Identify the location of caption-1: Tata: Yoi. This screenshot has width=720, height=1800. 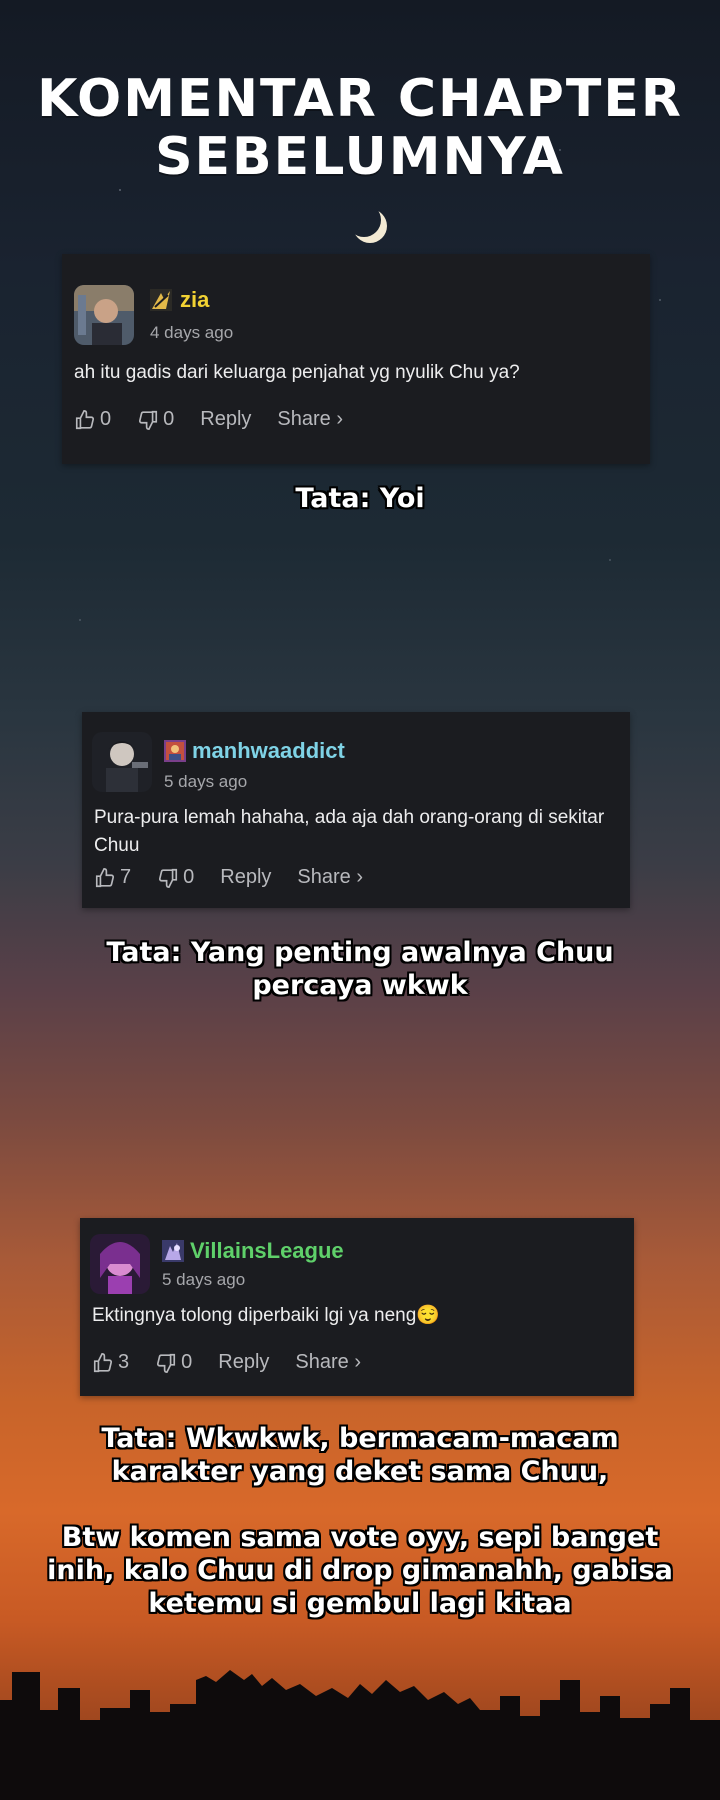
(360, 498).